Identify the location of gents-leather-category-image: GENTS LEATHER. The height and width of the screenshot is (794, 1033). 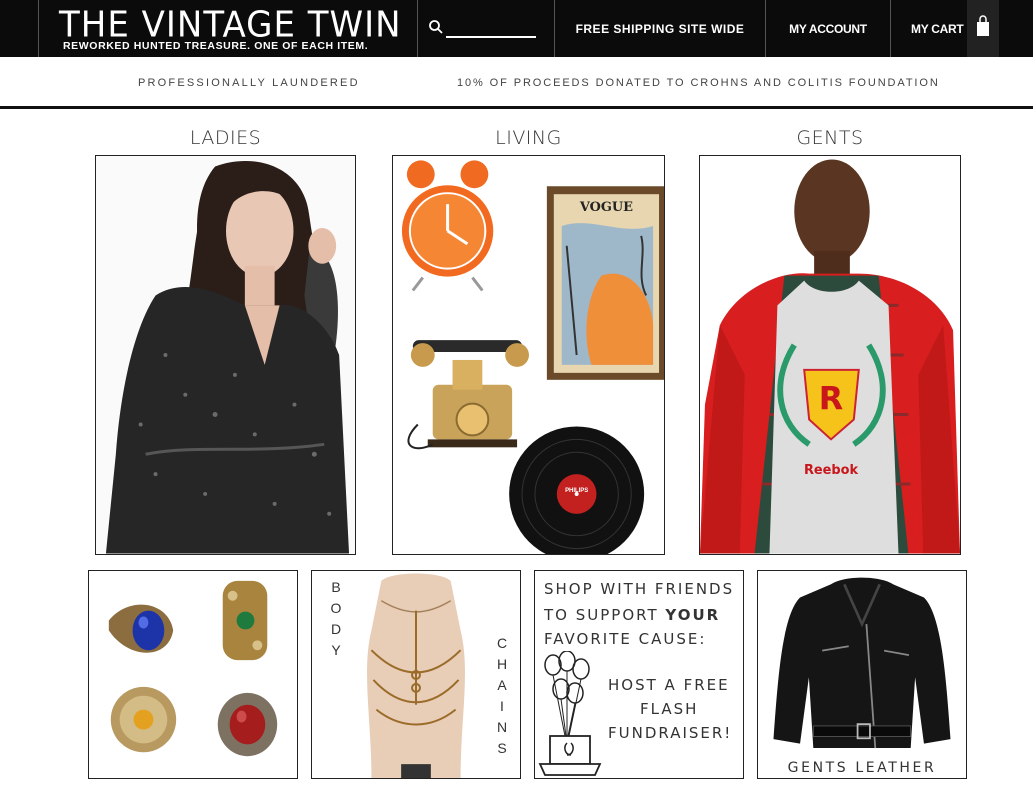
(862, 674).